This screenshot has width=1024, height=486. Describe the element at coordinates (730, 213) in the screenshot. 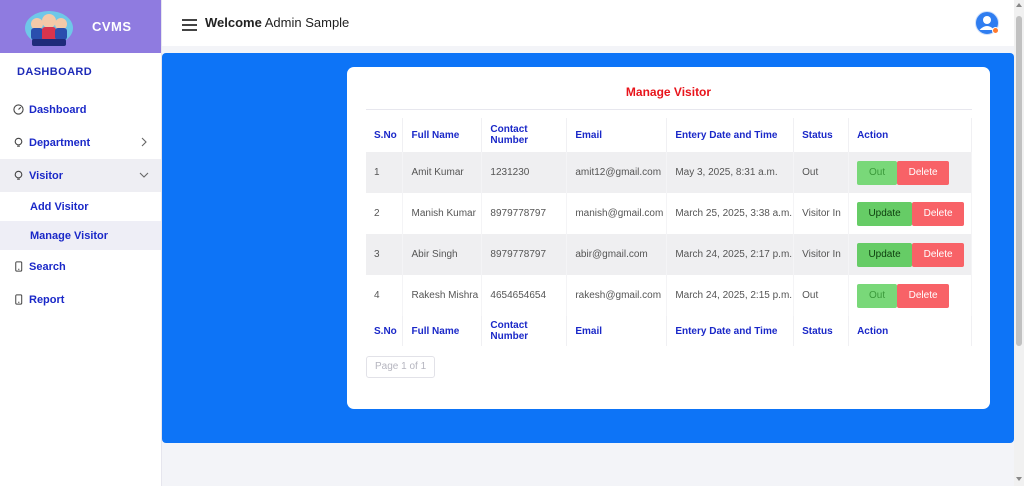

I see `cell-date: March 25, 2025, 3:38 a.m.` at that location.